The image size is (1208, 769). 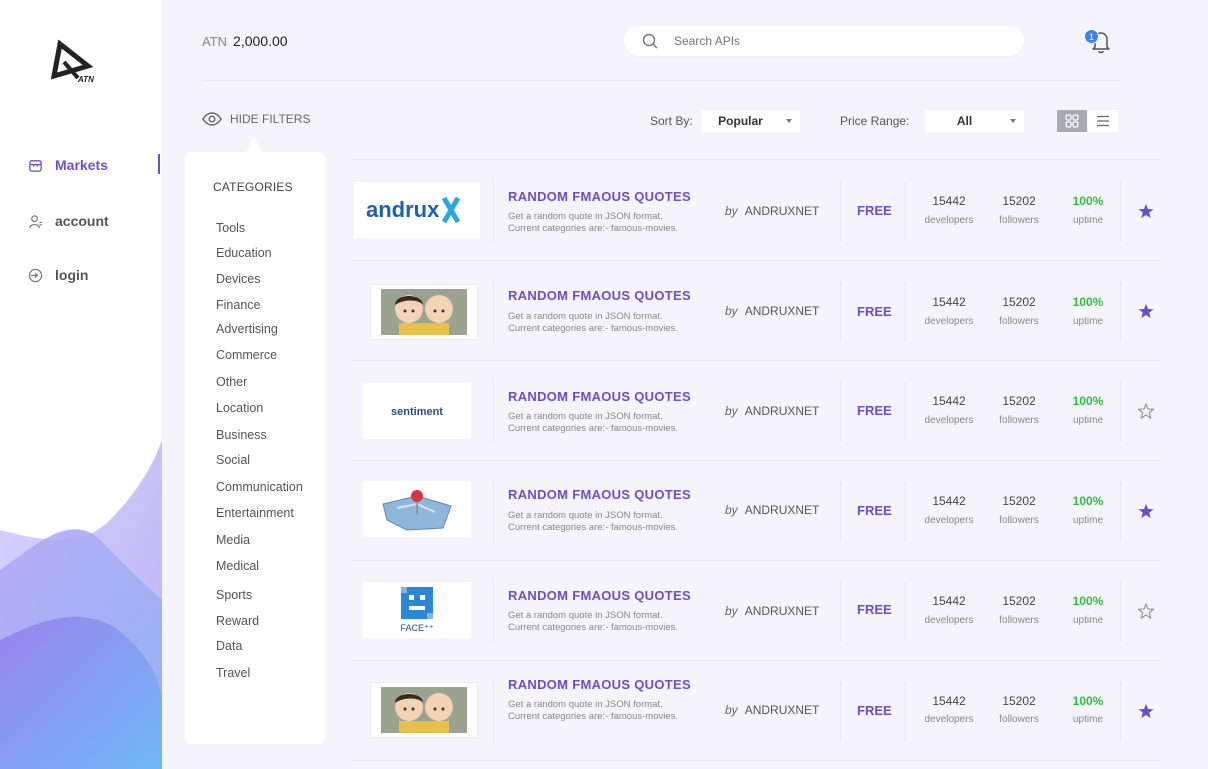 I want to click on category-item: Devices, so click(x=238, y=279).